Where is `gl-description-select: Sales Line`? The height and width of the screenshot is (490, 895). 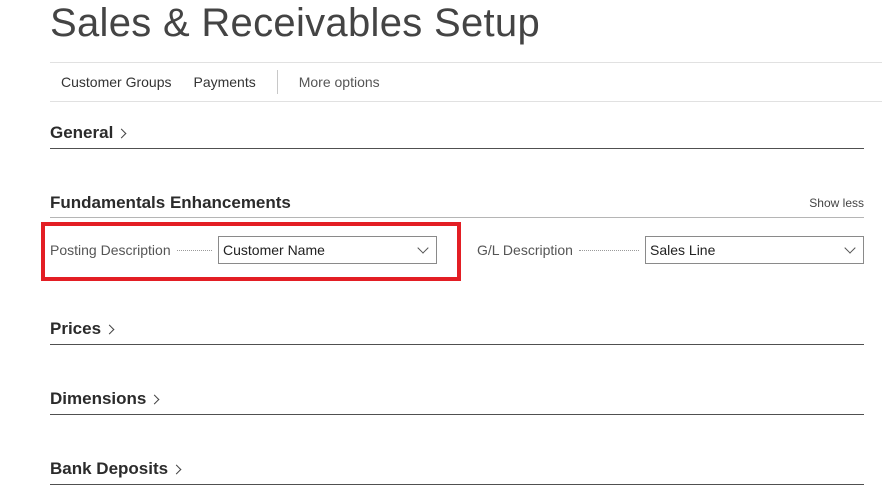 gl-description-select: Sales Line is located at coordinates (754, 250).